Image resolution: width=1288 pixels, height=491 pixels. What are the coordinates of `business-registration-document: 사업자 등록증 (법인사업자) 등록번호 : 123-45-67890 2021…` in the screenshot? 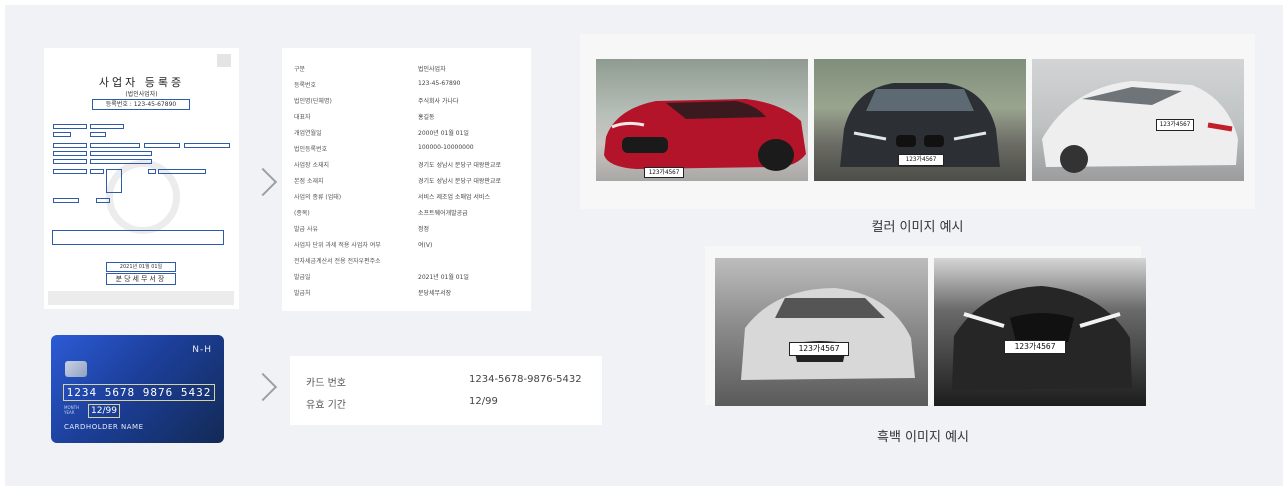 It's located at (141, 178).